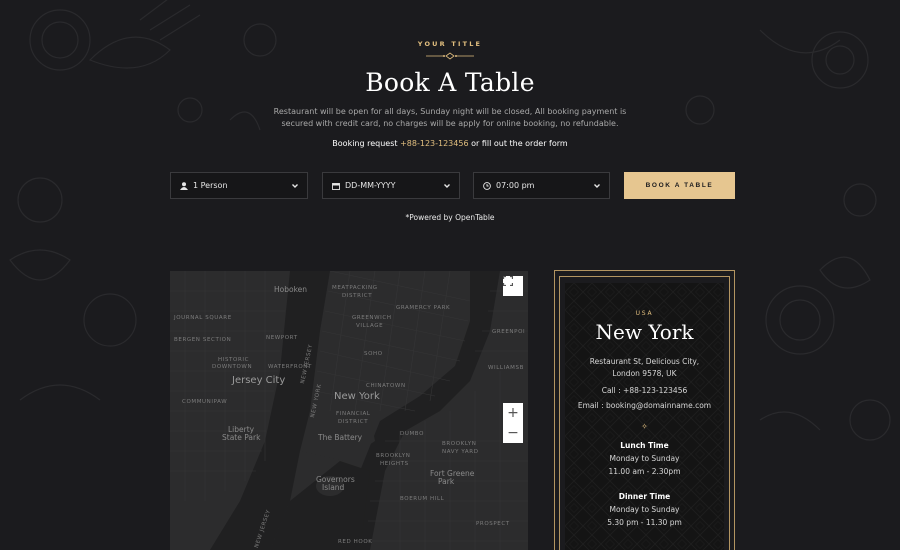 This screenshot has width=900, height=550. I want to click on date-picker: DD-MM-YYYY, so click(391, 185).